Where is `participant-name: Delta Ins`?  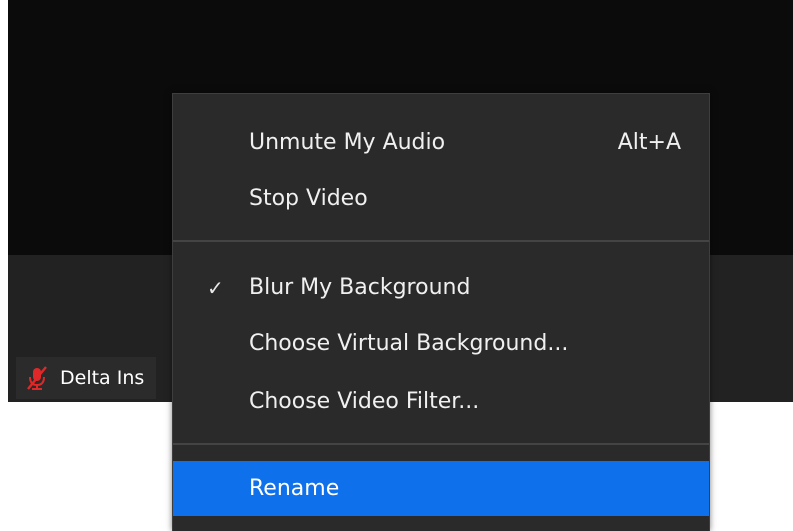
participant-name: Delta Ins is located at coordinates (102, 378).